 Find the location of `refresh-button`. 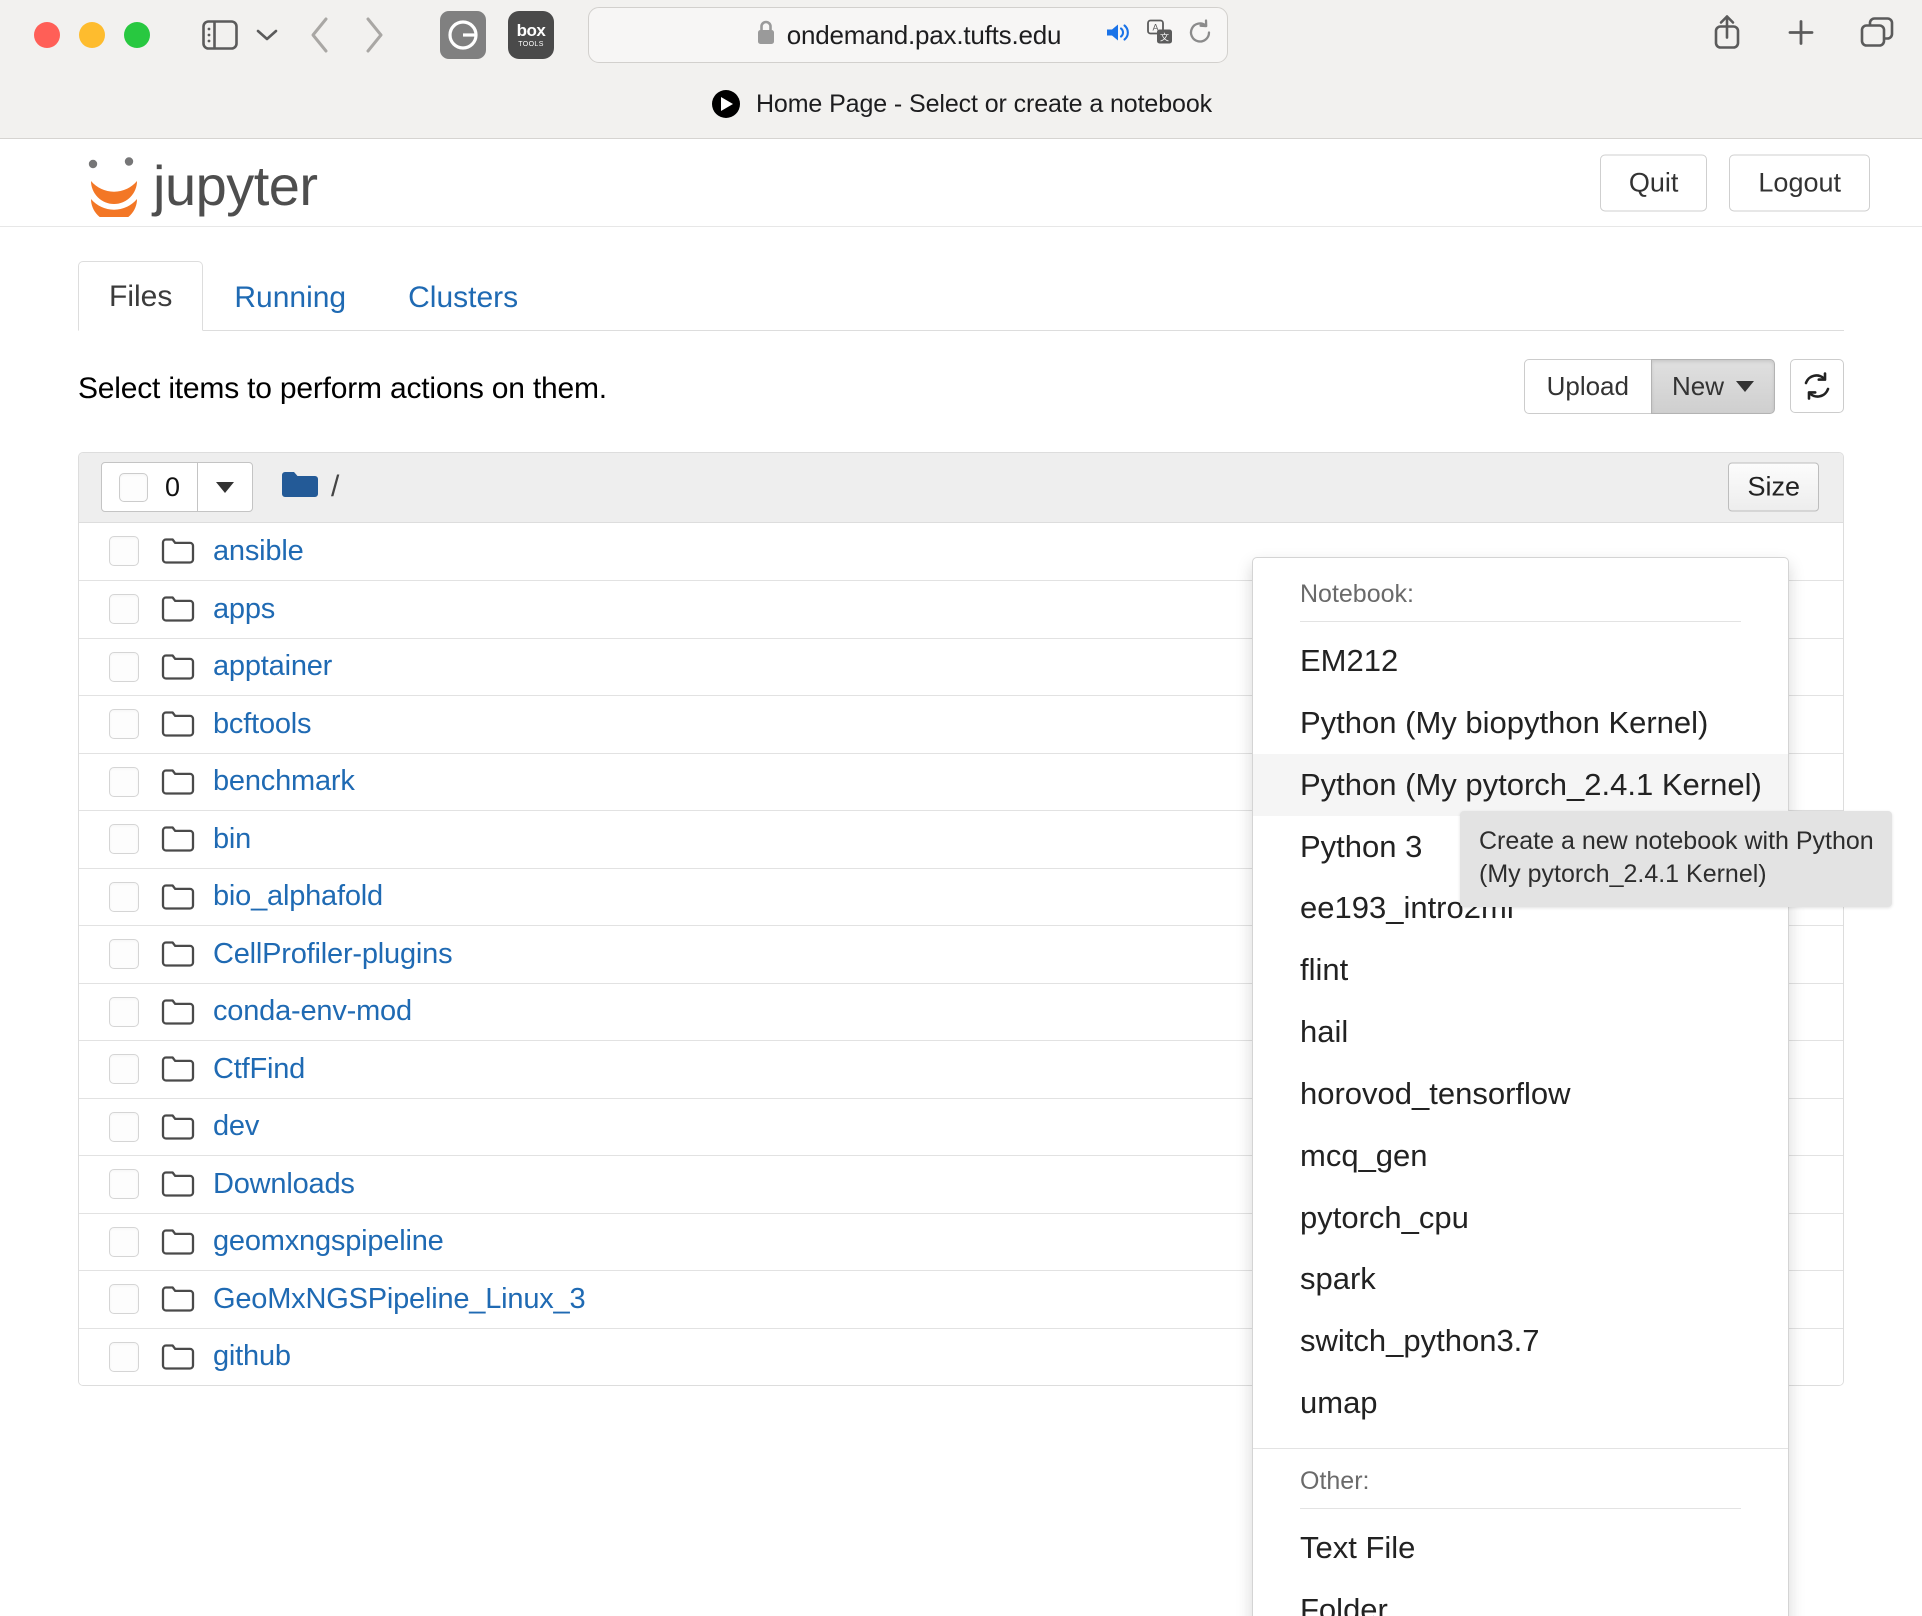

refresh-button is located at coordinates (1817, 386).